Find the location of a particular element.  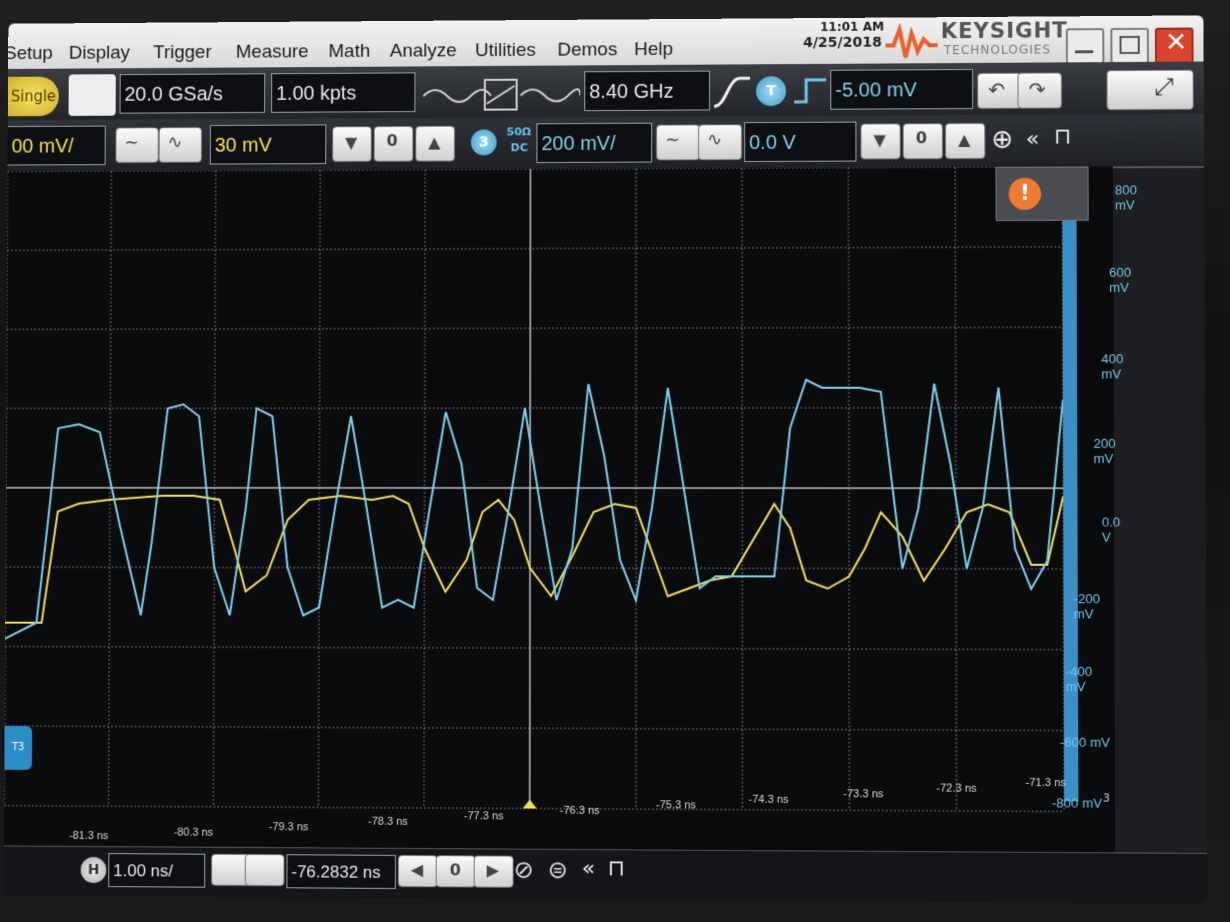

ch3-fine-button: ∿ is located at coordinates (720, 142).